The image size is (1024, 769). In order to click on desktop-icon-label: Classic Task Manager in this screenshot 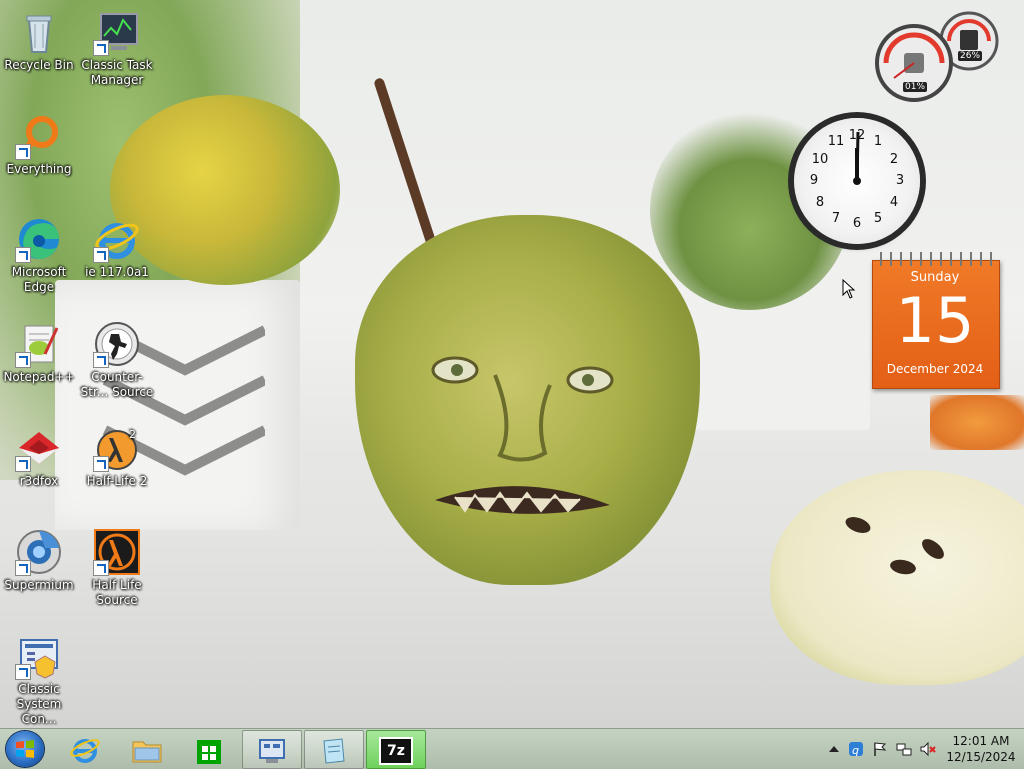, I will do `click(117, 72)`.